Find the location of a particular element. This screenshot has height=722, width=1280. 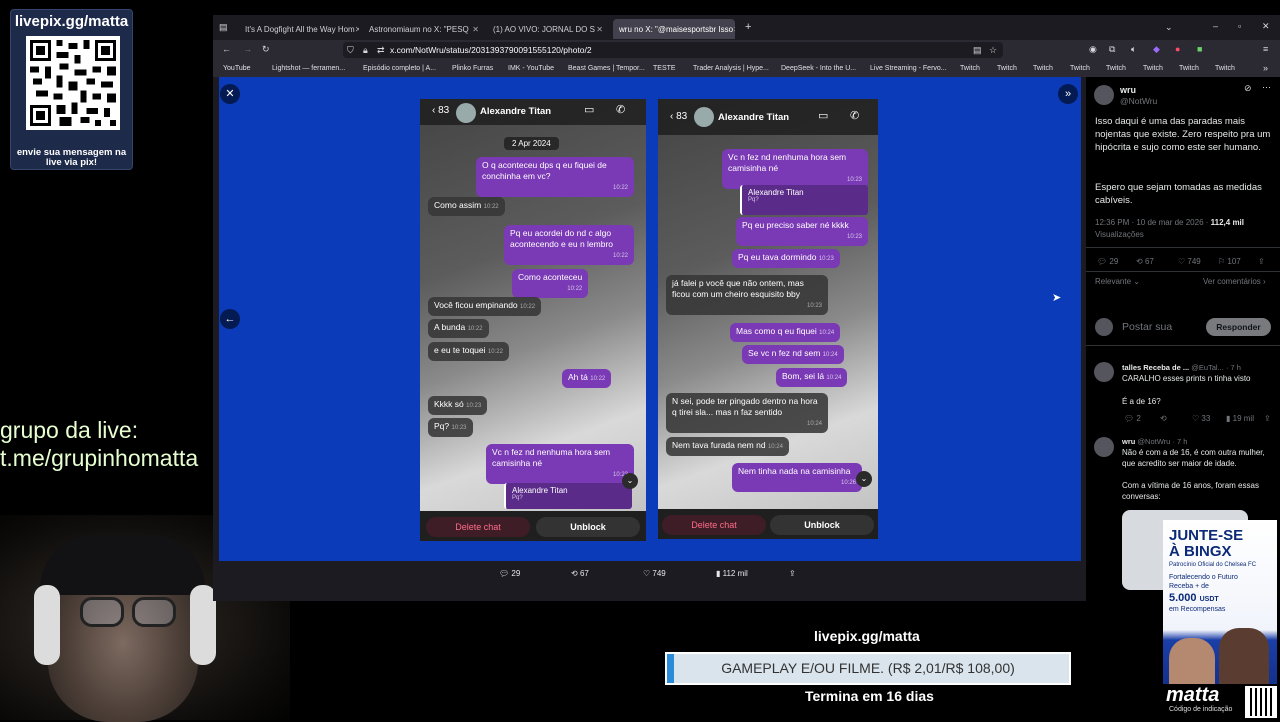

expand-sidebar-button: » is located at coordinates (1068, 94).